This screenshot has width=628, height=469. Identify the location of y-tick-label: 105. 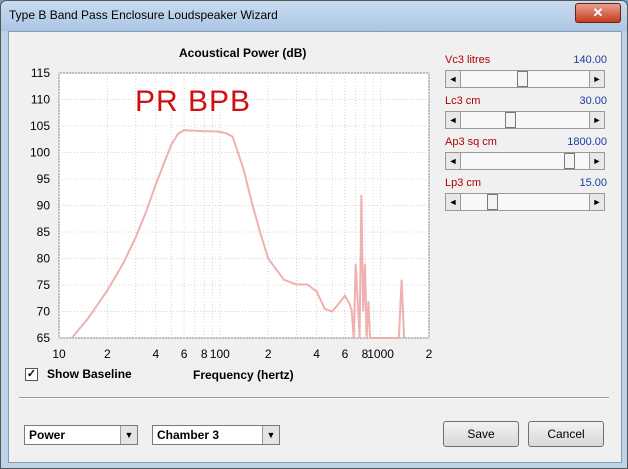
(40, 126).